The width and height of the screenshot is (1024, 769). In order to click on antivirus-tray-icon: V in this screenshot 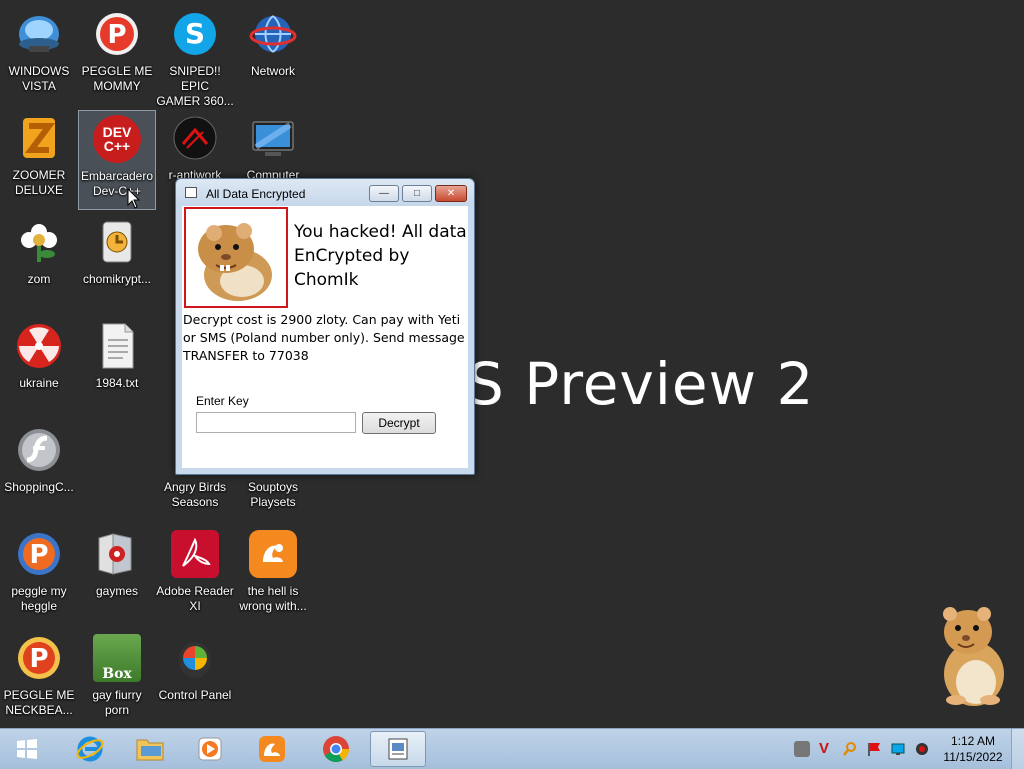, I will do `click(824, 749)`.